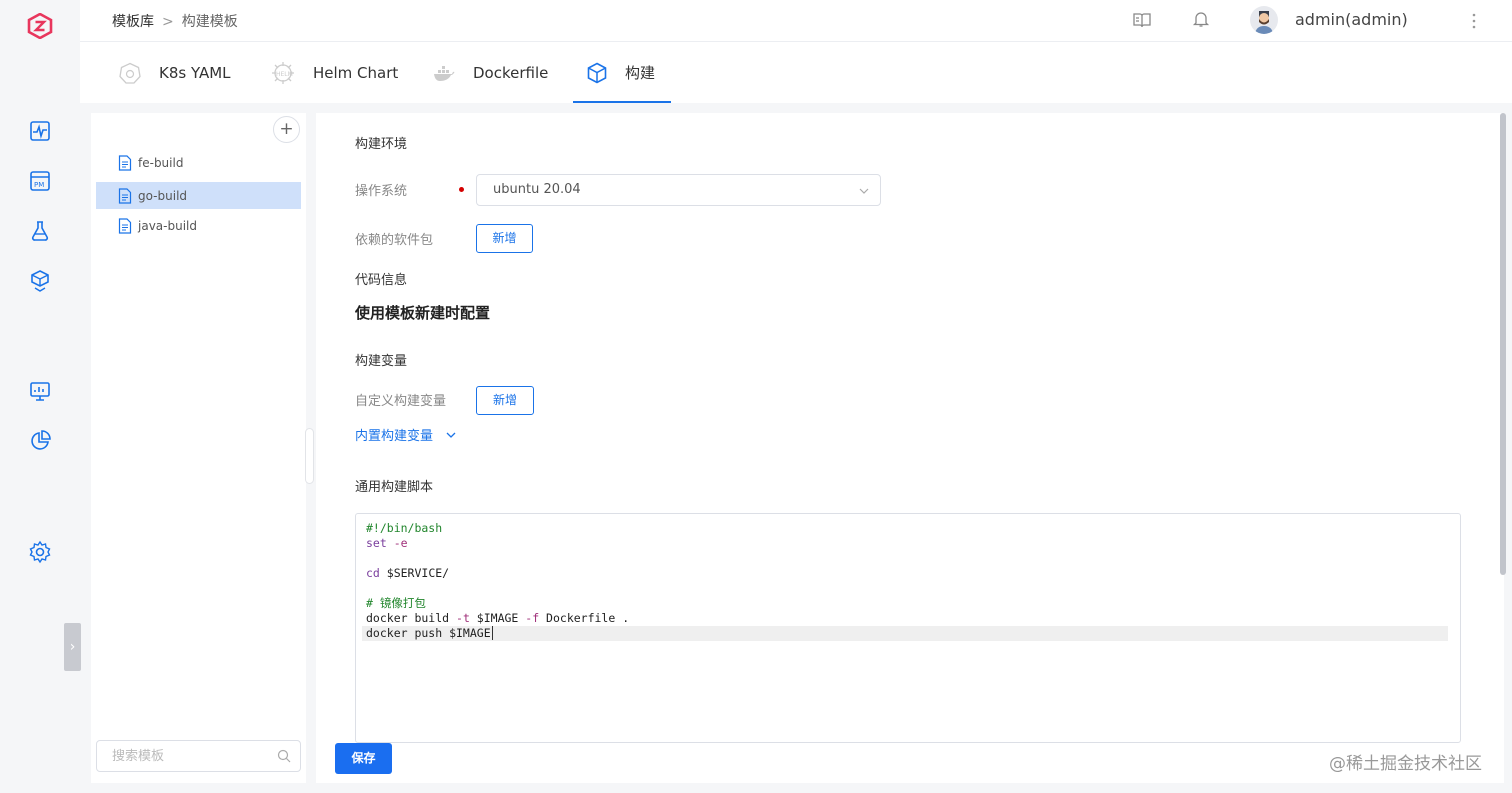 The height and width of the screenshot is (793, 1512). I want to click on tab-label: K8s YAML, so click(195, 72).